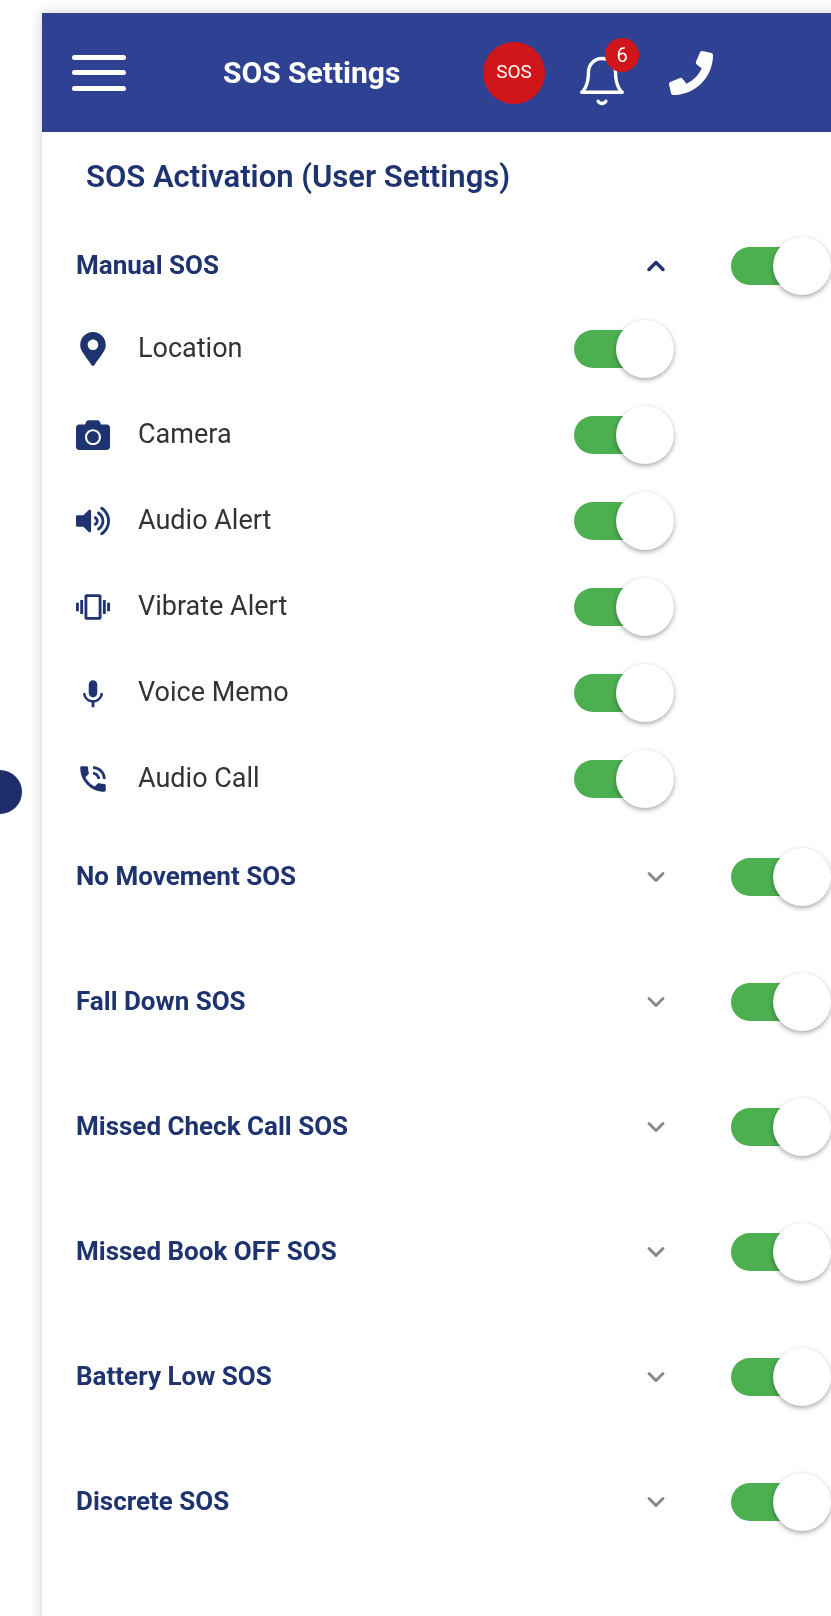  What do you see at coordinates (199, 779) in the screenshot?
I see `setting-label: Audio Call` at bounding box center [199, 779].